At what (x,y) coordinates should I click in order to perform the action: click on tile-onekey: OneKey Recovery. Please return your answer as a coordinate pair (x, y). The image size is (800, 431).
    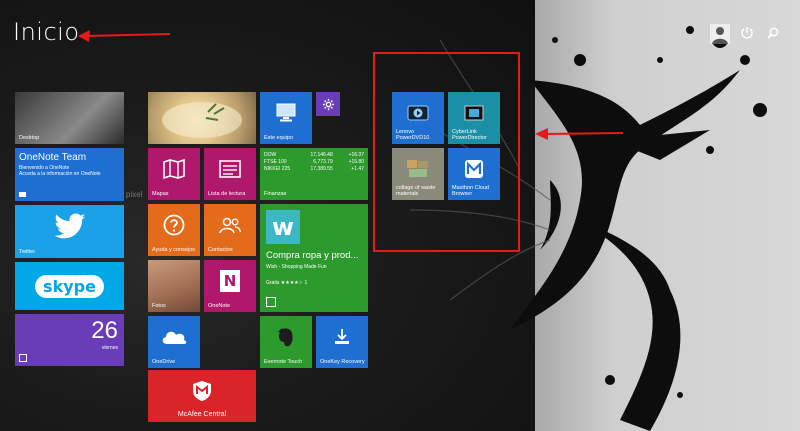
    Looking at the image, I should click on (342, 342).